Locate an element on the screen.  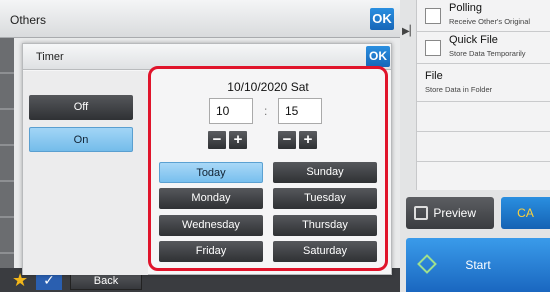
start-label: Start is located at coordinates (478, 265).